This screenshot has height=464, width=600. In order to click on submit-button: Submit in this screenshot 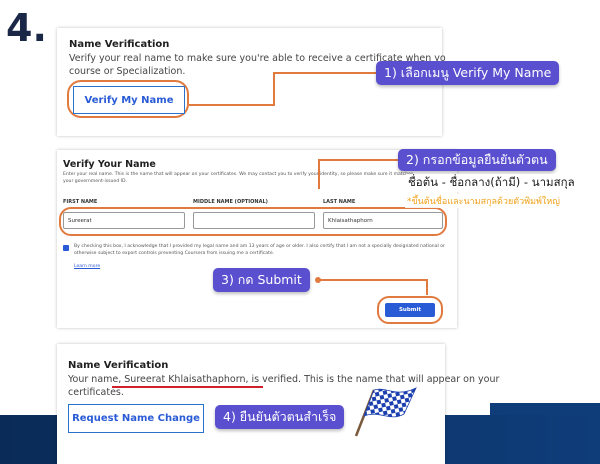, I will do `click(410, 310)`.